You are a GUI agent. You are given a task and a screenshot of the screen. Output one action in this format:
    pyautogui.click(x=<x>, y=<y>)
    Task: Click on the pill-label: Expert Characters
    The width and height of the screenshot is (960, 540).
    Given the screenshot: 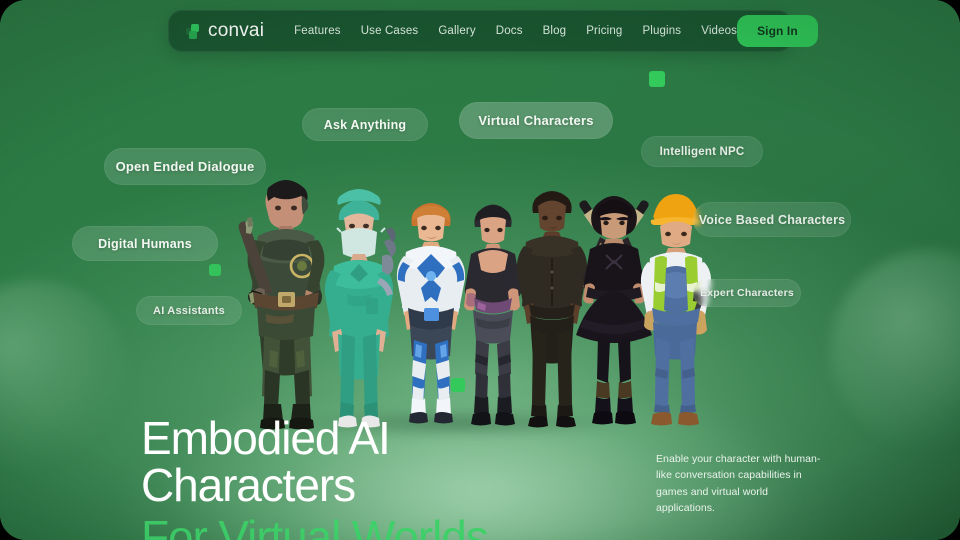 What is the action you would take?
    pyautogui.click(x=747, y=293)
    